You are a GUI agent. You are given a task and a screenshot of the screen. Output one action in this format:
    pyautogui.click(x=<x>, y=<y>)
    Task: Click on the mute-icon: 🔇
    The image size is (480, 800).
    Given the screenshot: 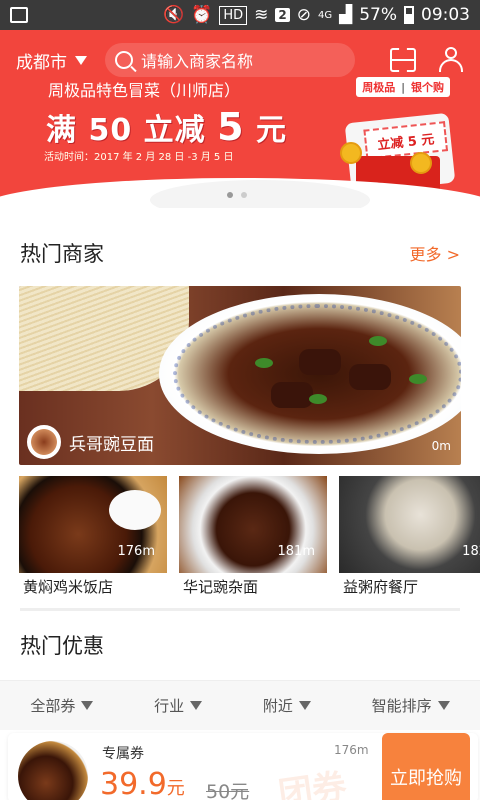 What is the action you would take?
    pyautogui.click(x=174, y=15)
    